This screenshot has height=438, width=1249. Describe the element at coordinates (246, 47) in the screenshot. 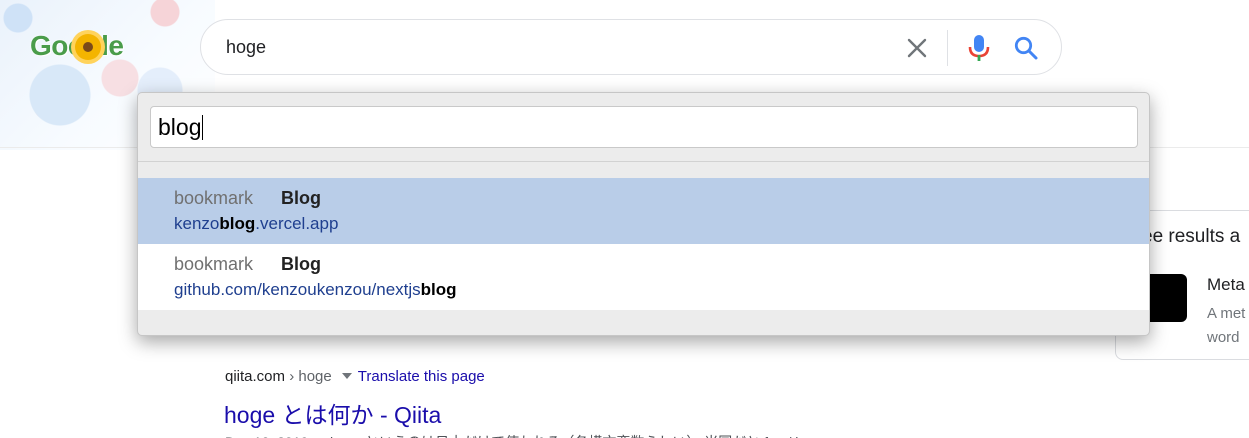

I see `search-input: hoge` at that location.